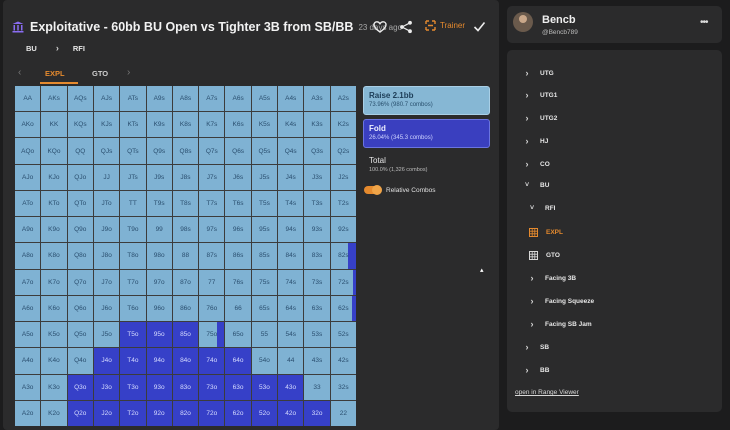 The image size is (730, 430). Describe the element at coordinates (212, 256) in the screenshot. I see `hand-cell: 87s` at that location.